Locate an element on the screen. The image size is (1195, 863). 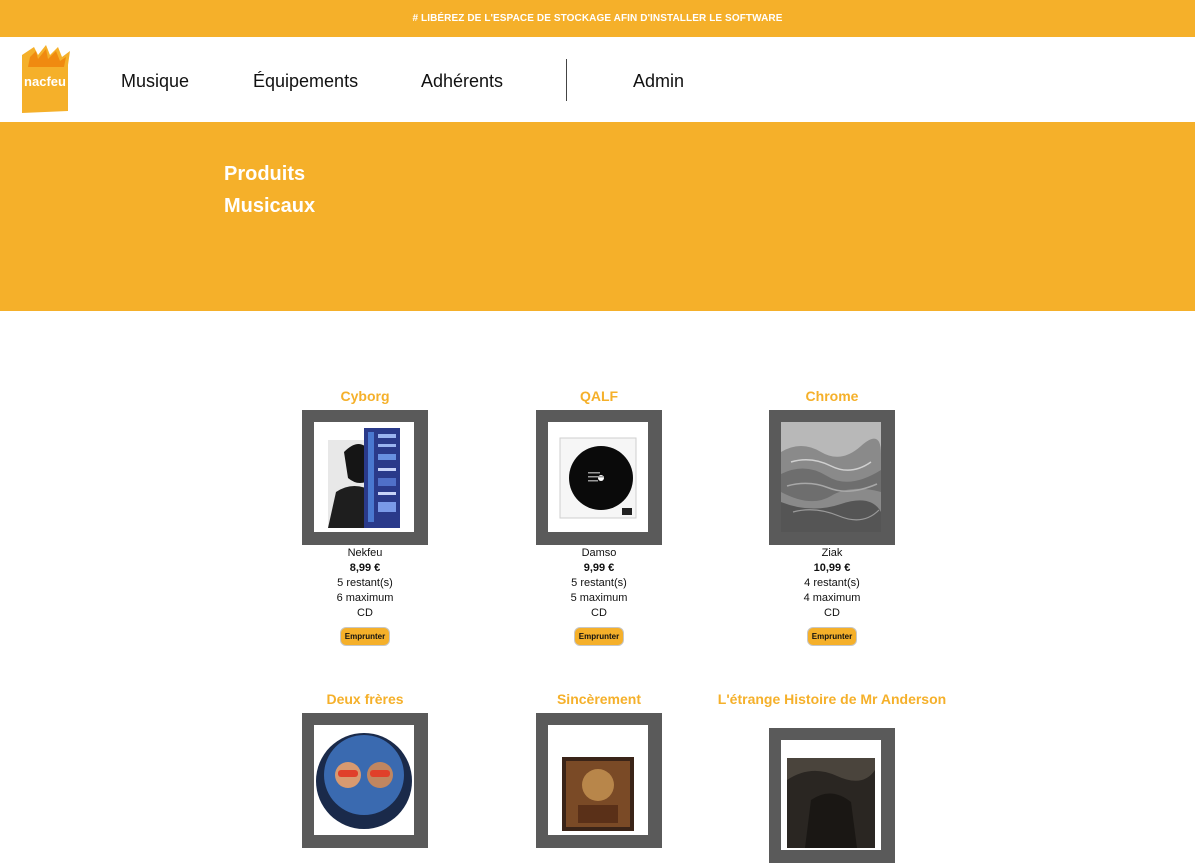
product-details: Ziak 10,99 € 4 restant(s) 4 maximum CD is located at coordinates (832, 583).